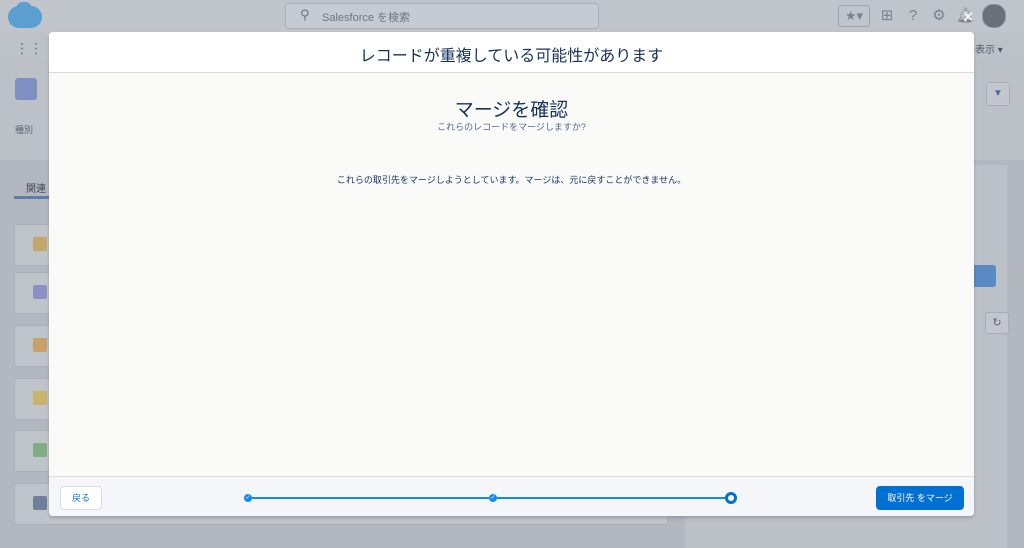 Image resolution: width=1024 pixels, height=548 pixels. I want to click on modal-footer: 戻る ✓ ✓ 取引先 をマージ, so click(511, 496).